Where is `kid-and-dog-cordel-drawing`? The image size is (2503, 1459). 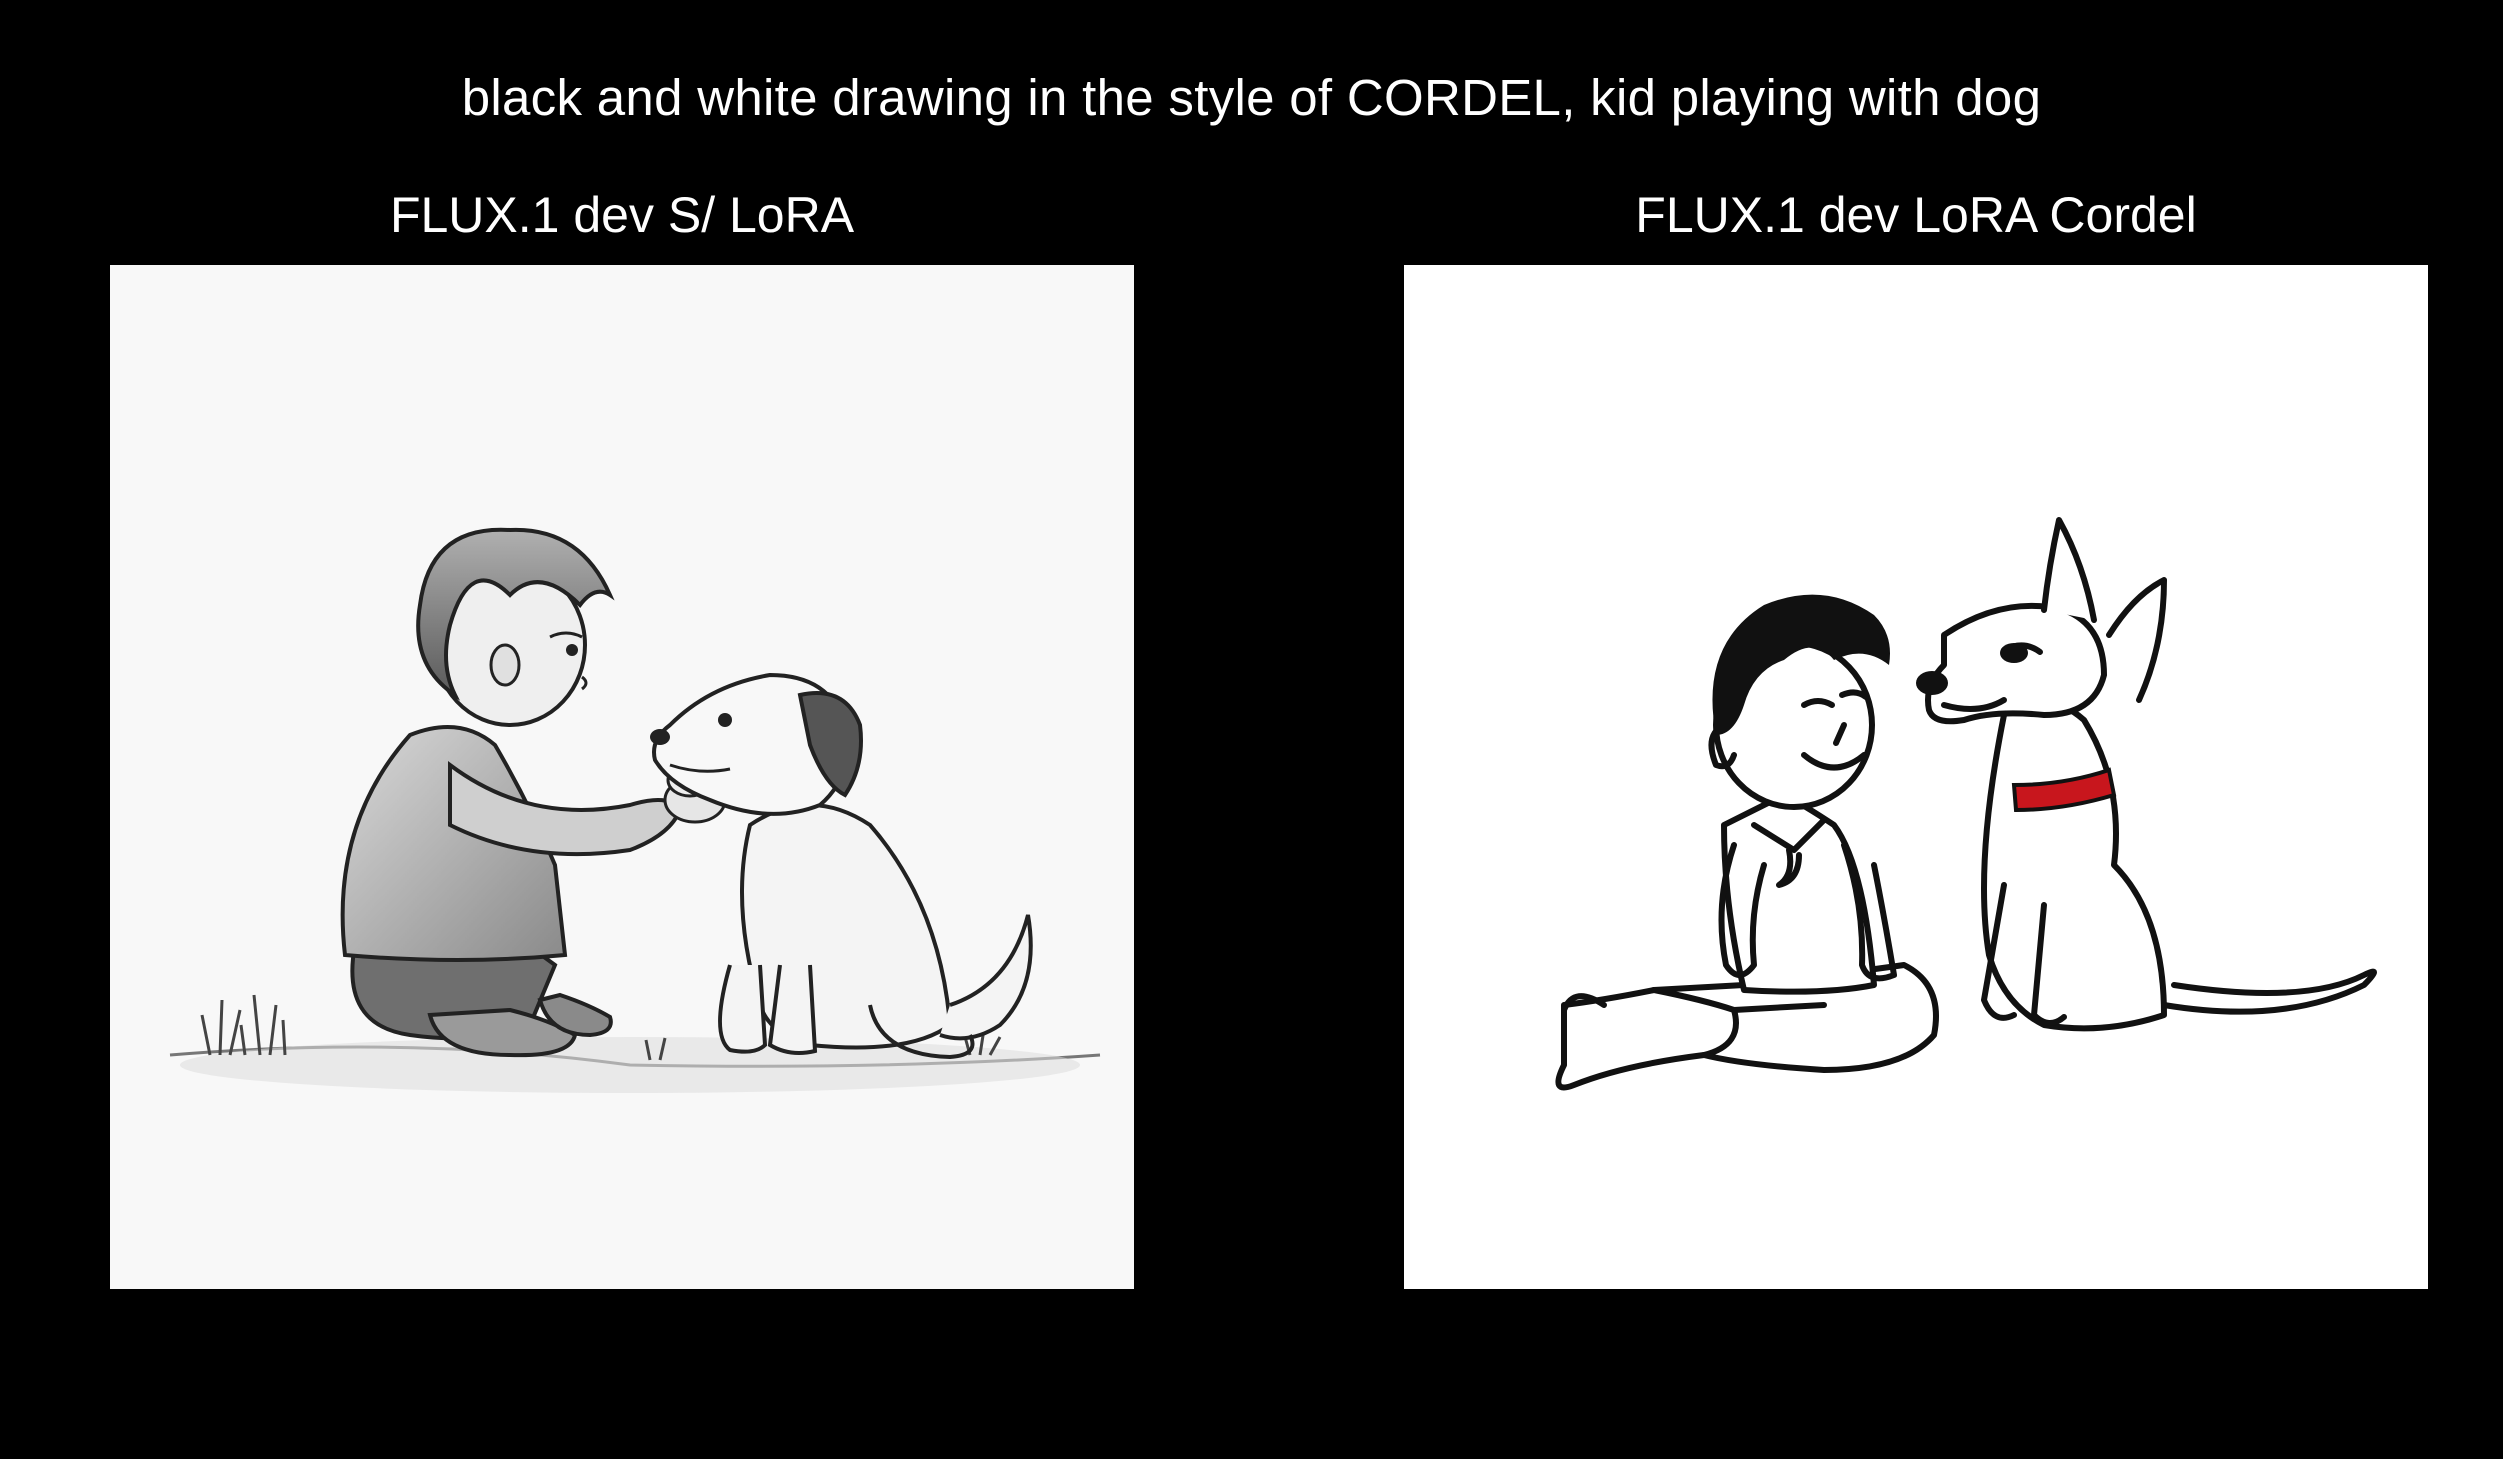 kid-and-dog-cordel-drawing is located at coordinates (1966, 804).